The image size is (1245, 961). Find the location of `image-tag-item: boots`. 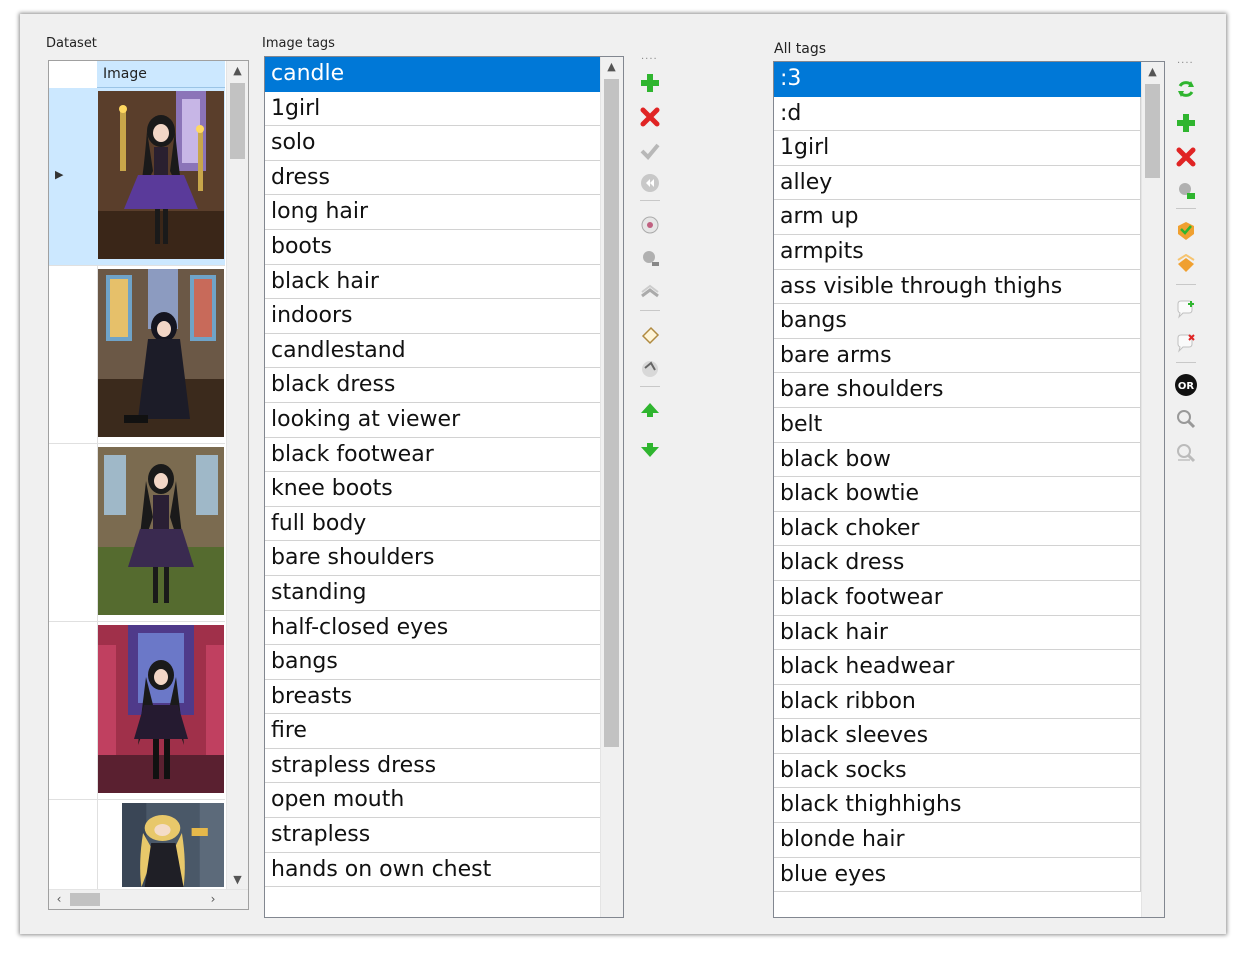

image-tag-item: boots is located at coordinates (433, 247).